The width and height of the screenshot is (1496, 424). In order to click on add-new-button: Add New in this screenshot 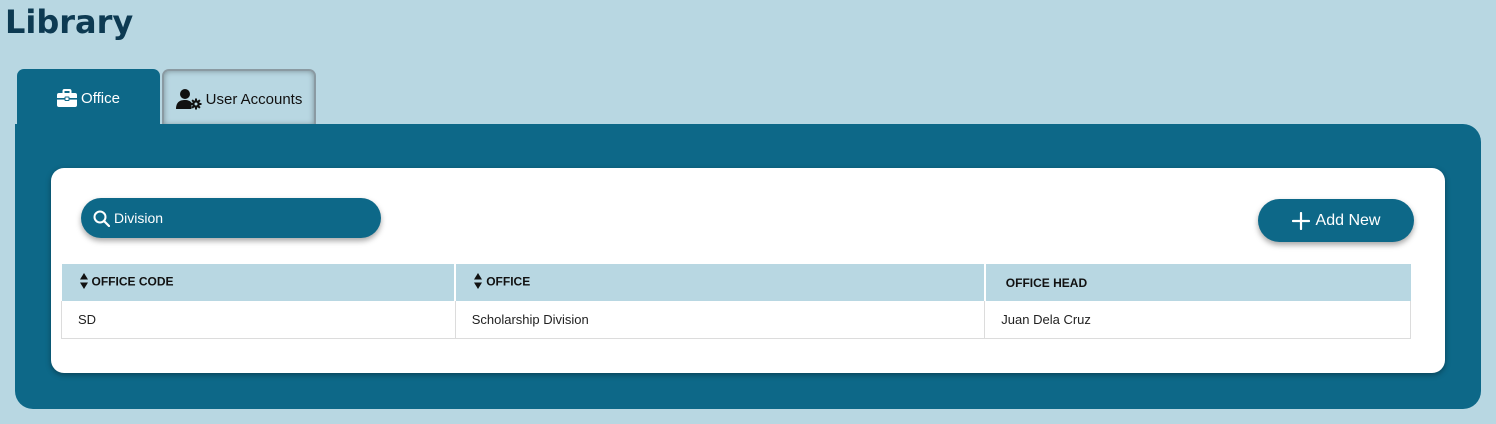, I will do `click(1336, 220)`.